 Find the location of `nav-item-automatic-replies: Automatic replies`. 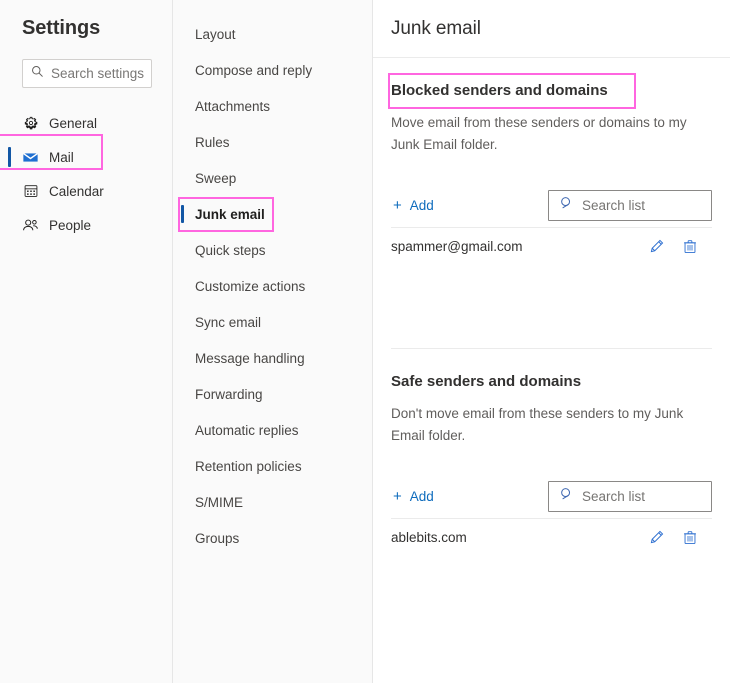

nav-item-automatic-replies: Automatic replies is located at coordinates (272, 430).